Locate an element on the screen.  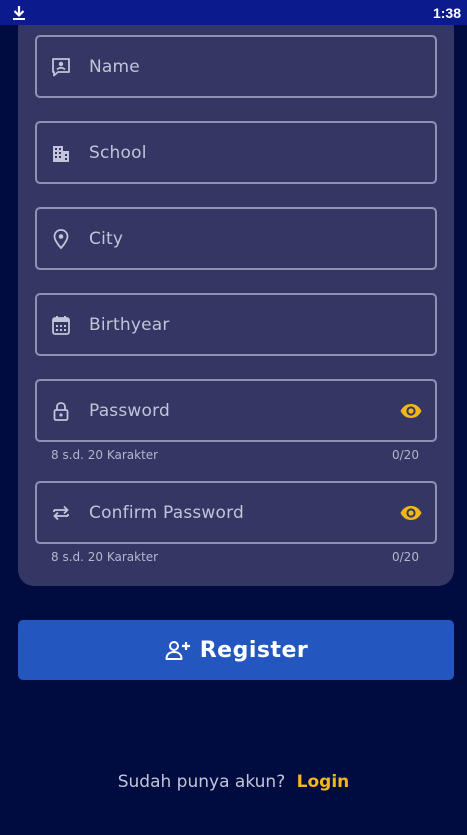
status-bar: 1:38 is located at coordinates (233, 12).